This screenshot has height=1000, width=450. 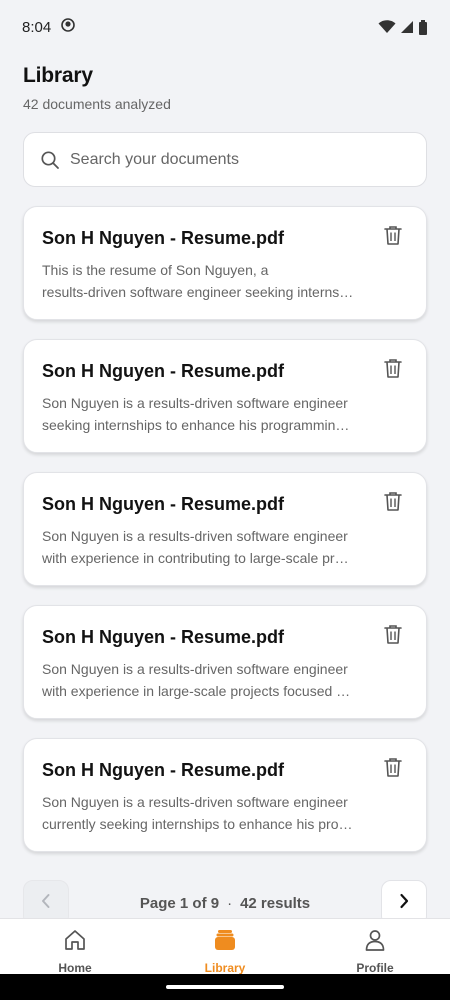 I want to click on status-right, so click(x=403, y=27).